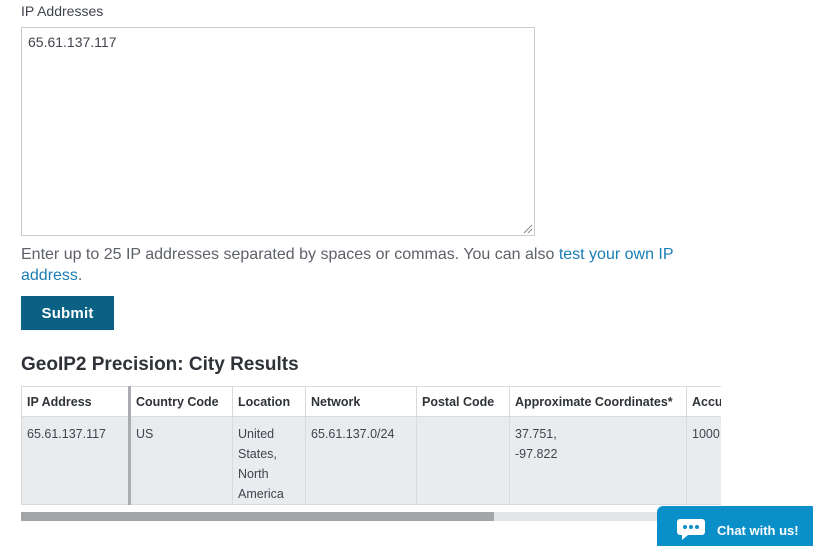 This screenshot has width=813, height=546. I want to click on results-title: GeoIP2 Precision: City Results, so click(160, 364).